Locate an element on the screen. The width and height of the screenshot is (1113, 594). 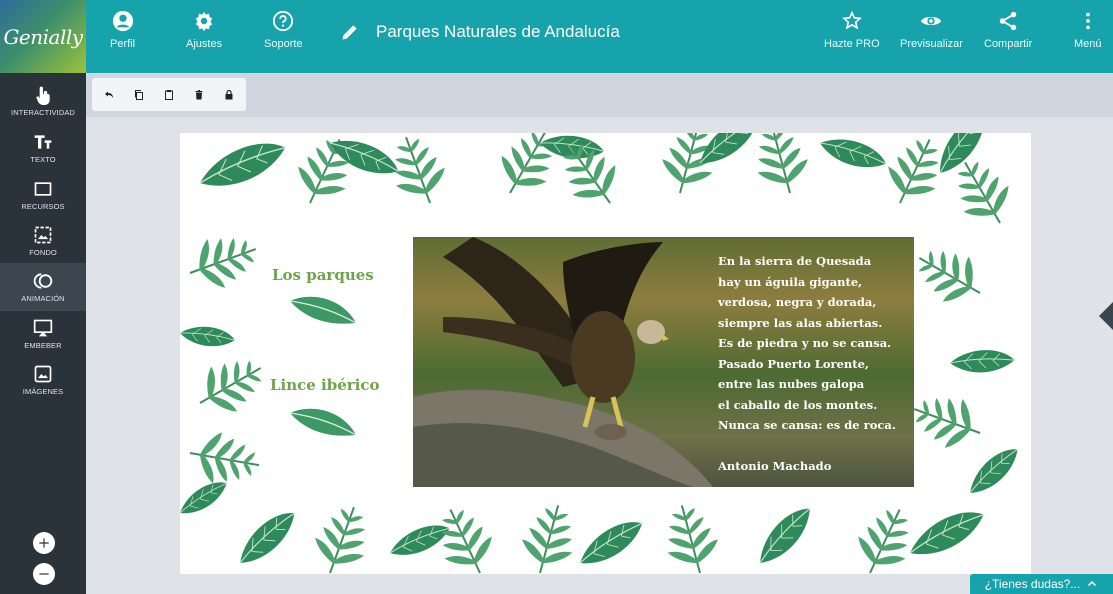
embed-icon is located at coordinates (43, 328).